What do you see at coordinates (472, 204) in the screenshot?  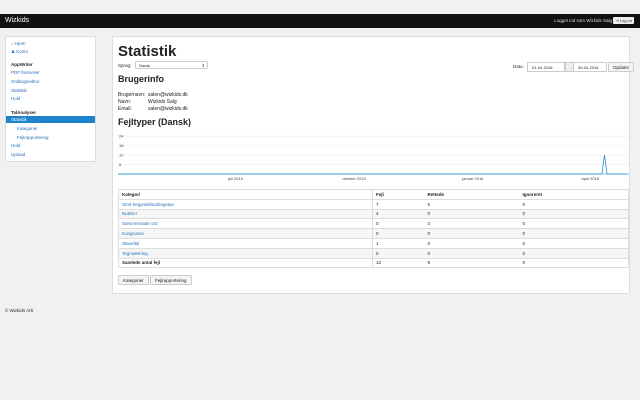 I see `fixed-cell: 6` at bounding box center [472, 204].